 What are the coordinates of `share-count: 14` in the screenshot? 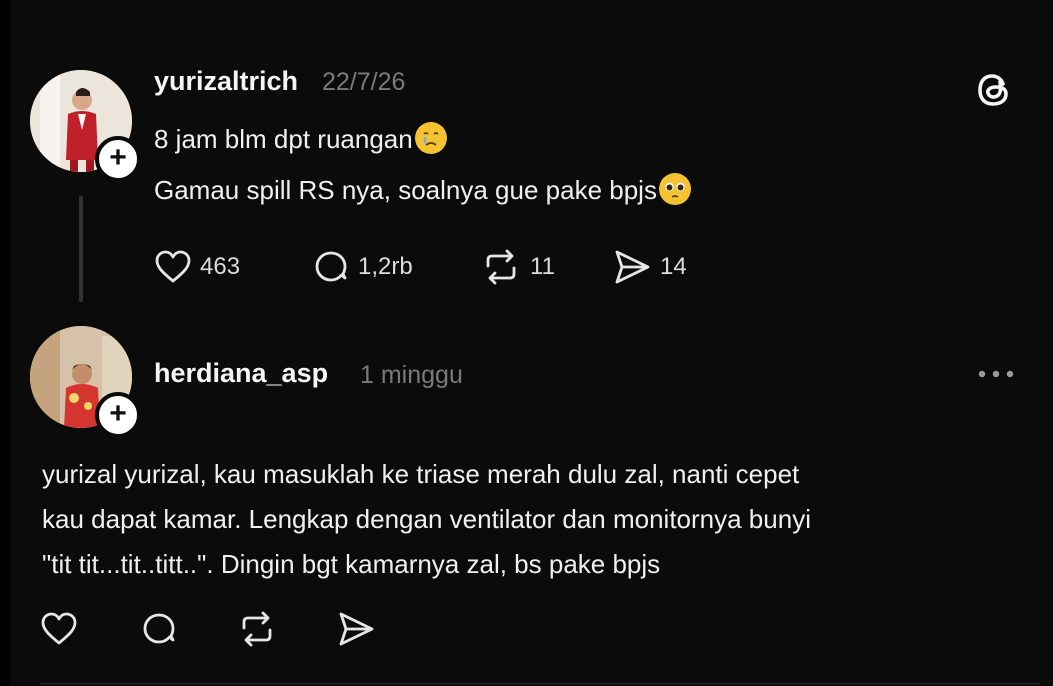 It's located at (673, 266).